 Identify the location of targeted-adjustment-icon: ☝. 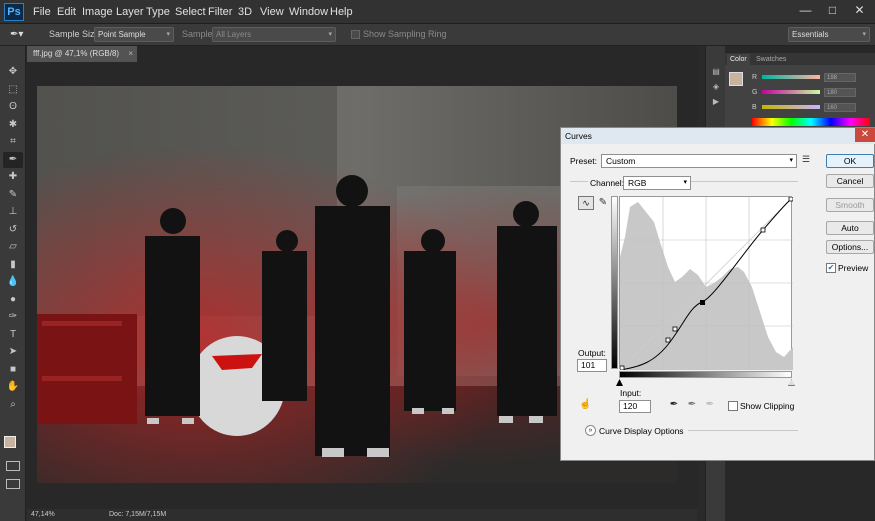
(586, 405).